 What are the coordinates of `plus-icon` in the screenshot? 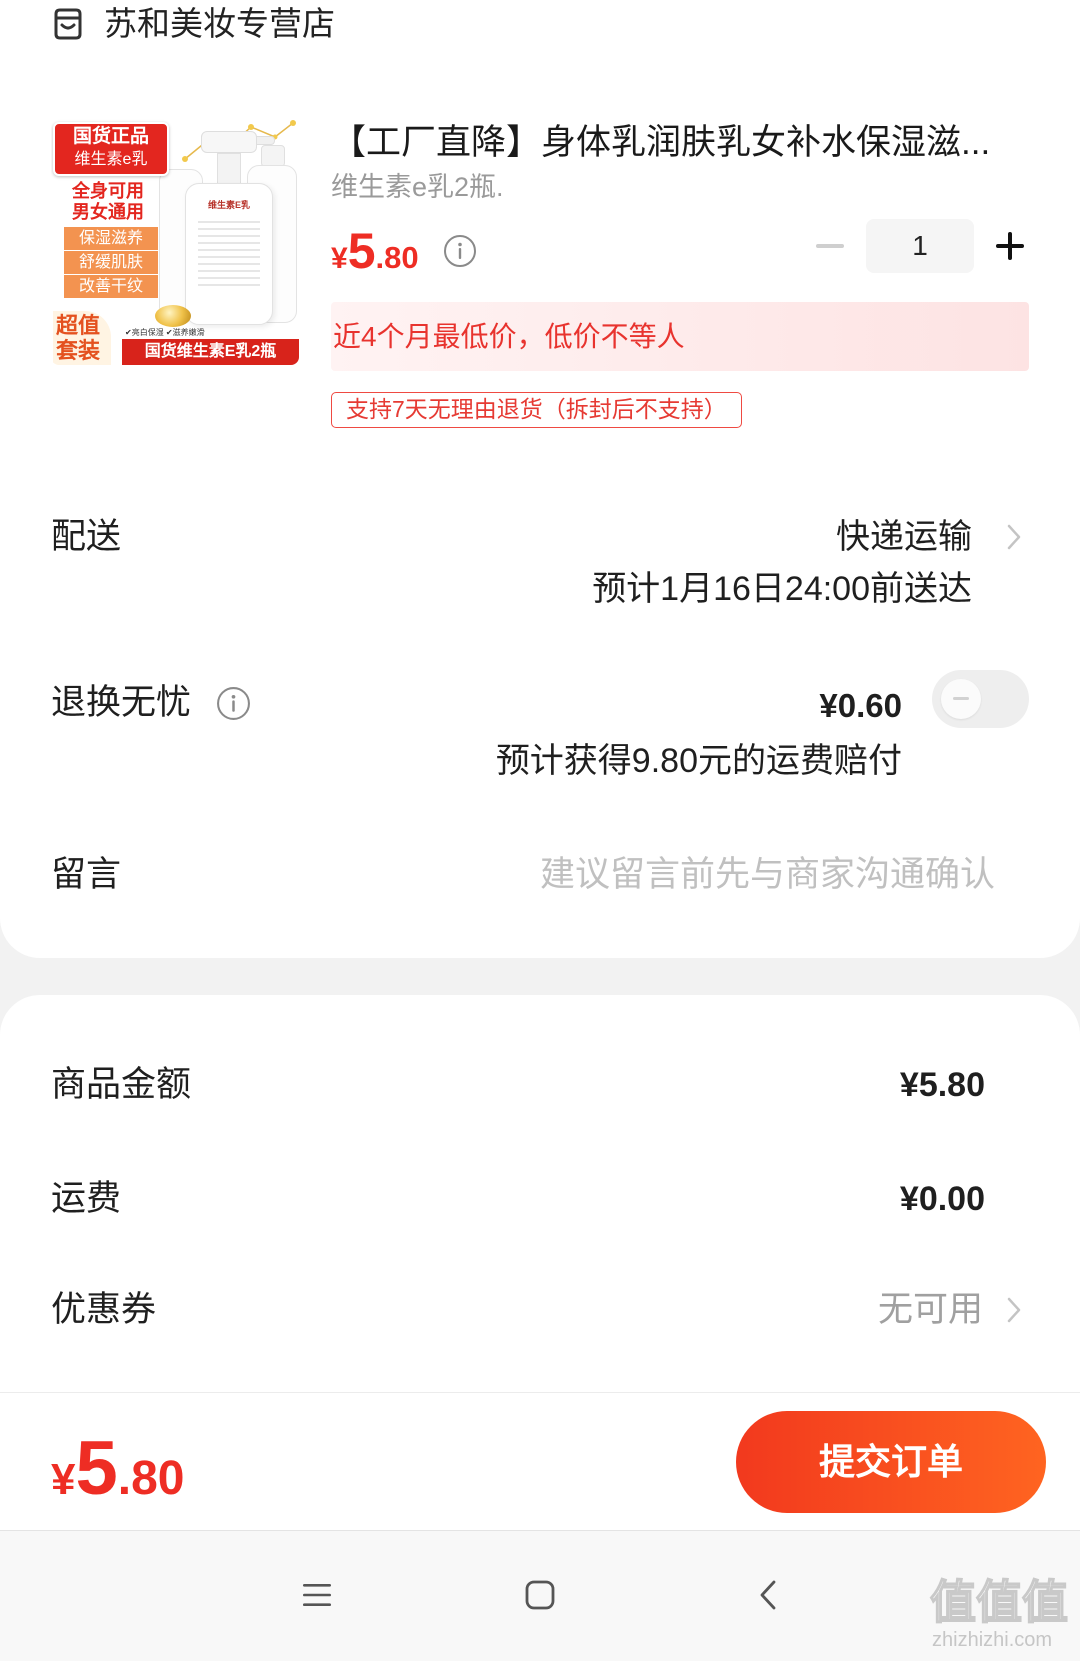 It's located at (1010, 246).